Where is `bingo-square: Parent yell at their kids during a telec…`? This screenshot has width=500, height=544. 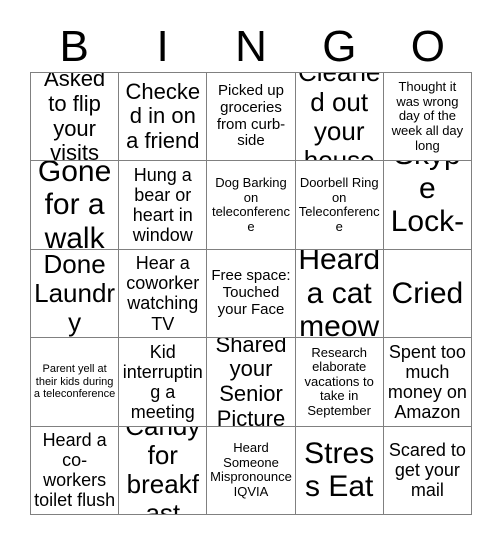
bingo-square: Parent yell at their kids during a telec… is located at coordinates (75, 382).